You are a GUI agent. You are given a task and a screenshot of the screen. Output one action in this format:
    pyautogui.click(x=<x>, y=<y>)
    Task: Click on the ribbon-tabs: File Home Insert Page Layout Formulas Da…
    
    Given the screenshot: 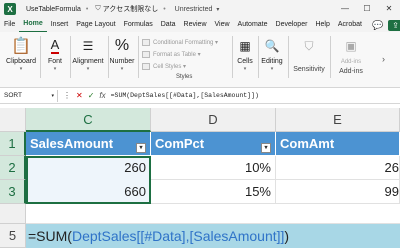 What is the action you would take?
    pyautogui.click(x=200, y=25)
    